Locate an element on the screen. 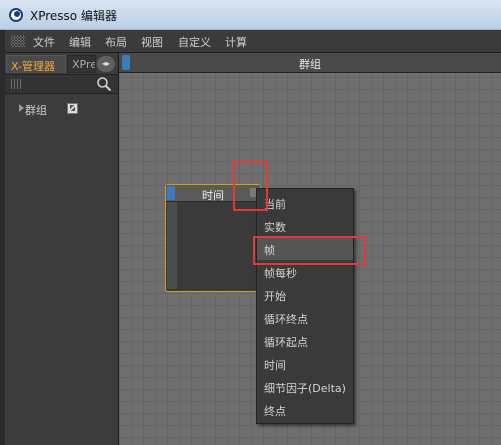 The image size is (501, 445). menu-file: 文件 is located at coordinates (44, 42).